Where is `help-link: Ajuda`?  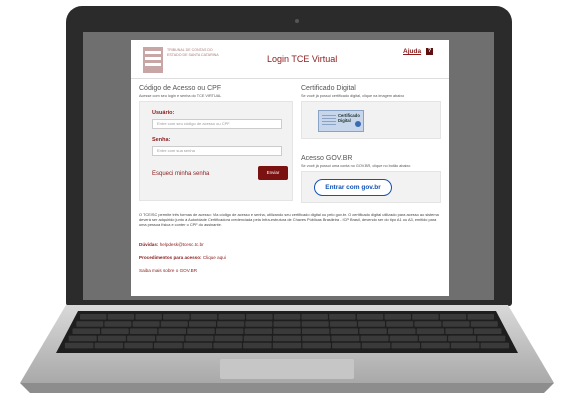
help-link: Ajuda is located at coordinates (412, 51).